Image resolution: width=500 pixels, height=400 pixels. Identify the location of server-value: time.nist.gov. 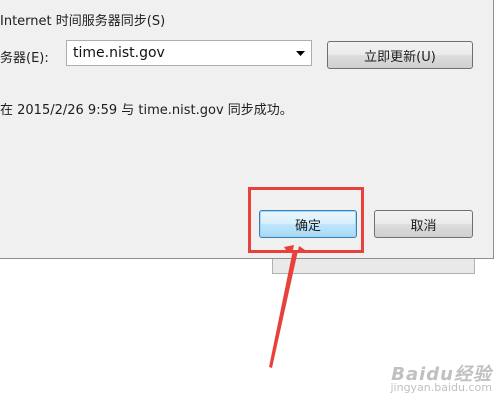
(119, 53).